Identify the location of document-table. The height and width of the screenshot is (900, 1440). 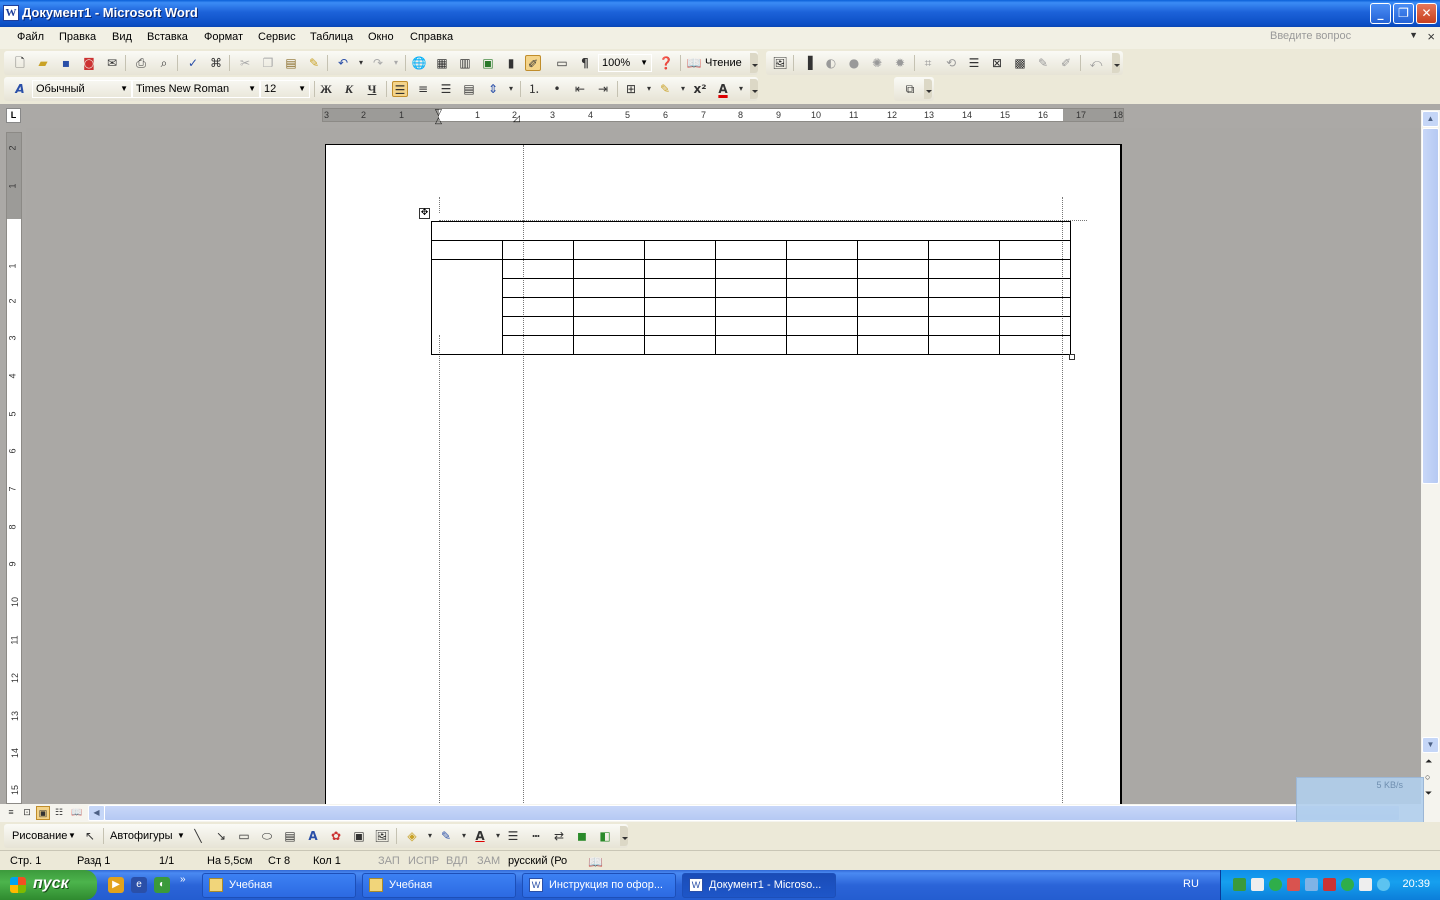
(751, 288).